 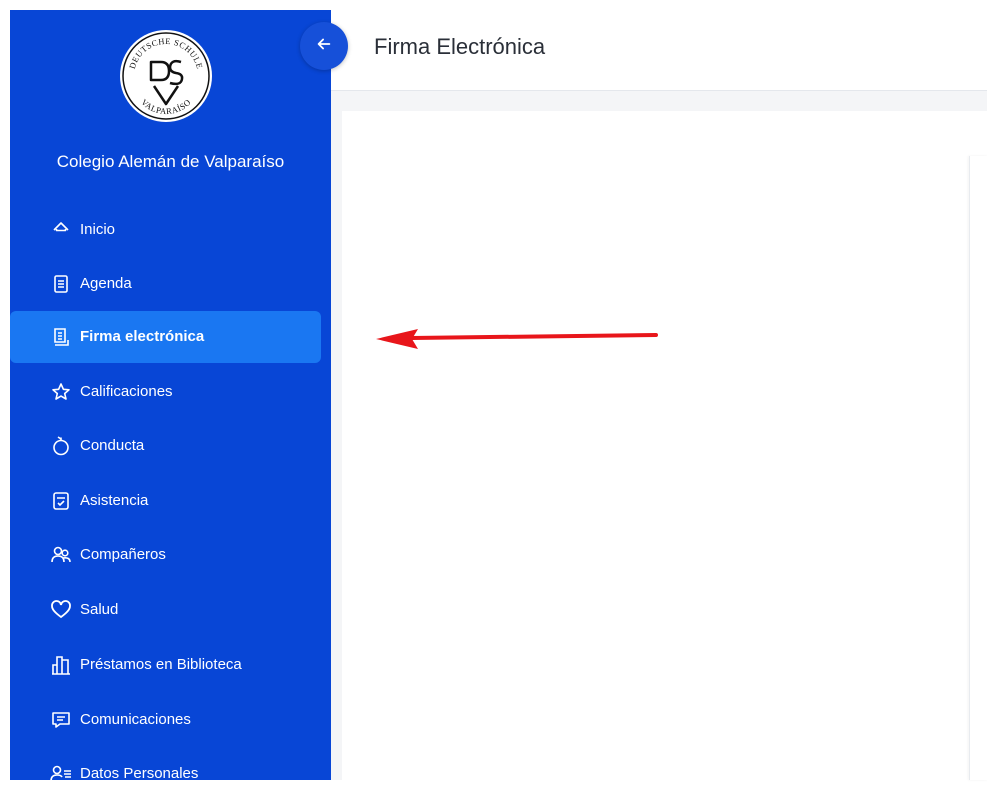 What do you see at coordinates (978, 468) in the screenshot?
I see `content-card` at bounding box center [978, 468].